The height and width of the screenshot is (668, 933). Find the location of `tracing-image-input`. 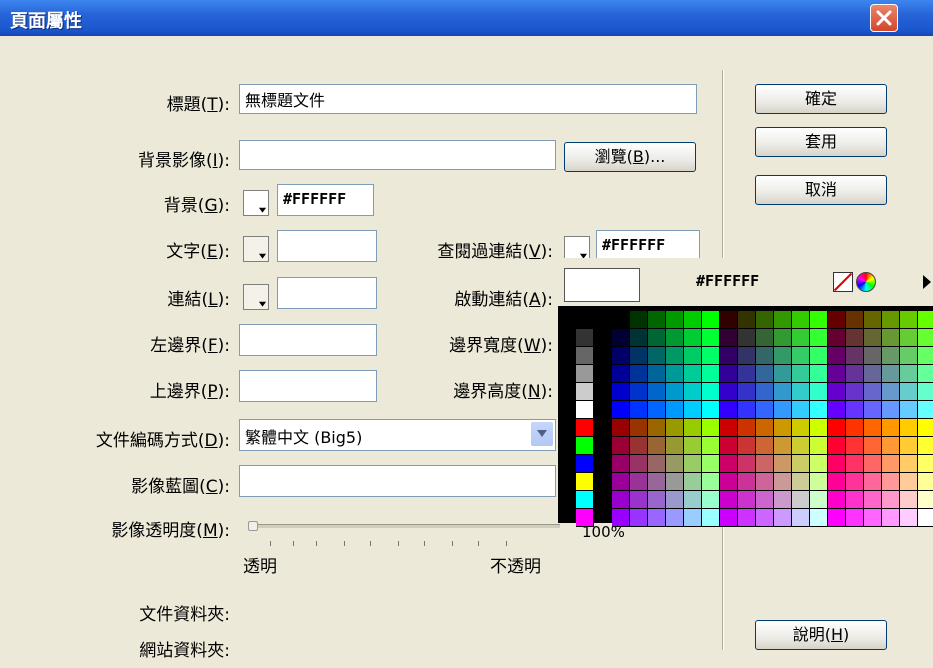

tracing-image-input is located at coordinates (397, 481).